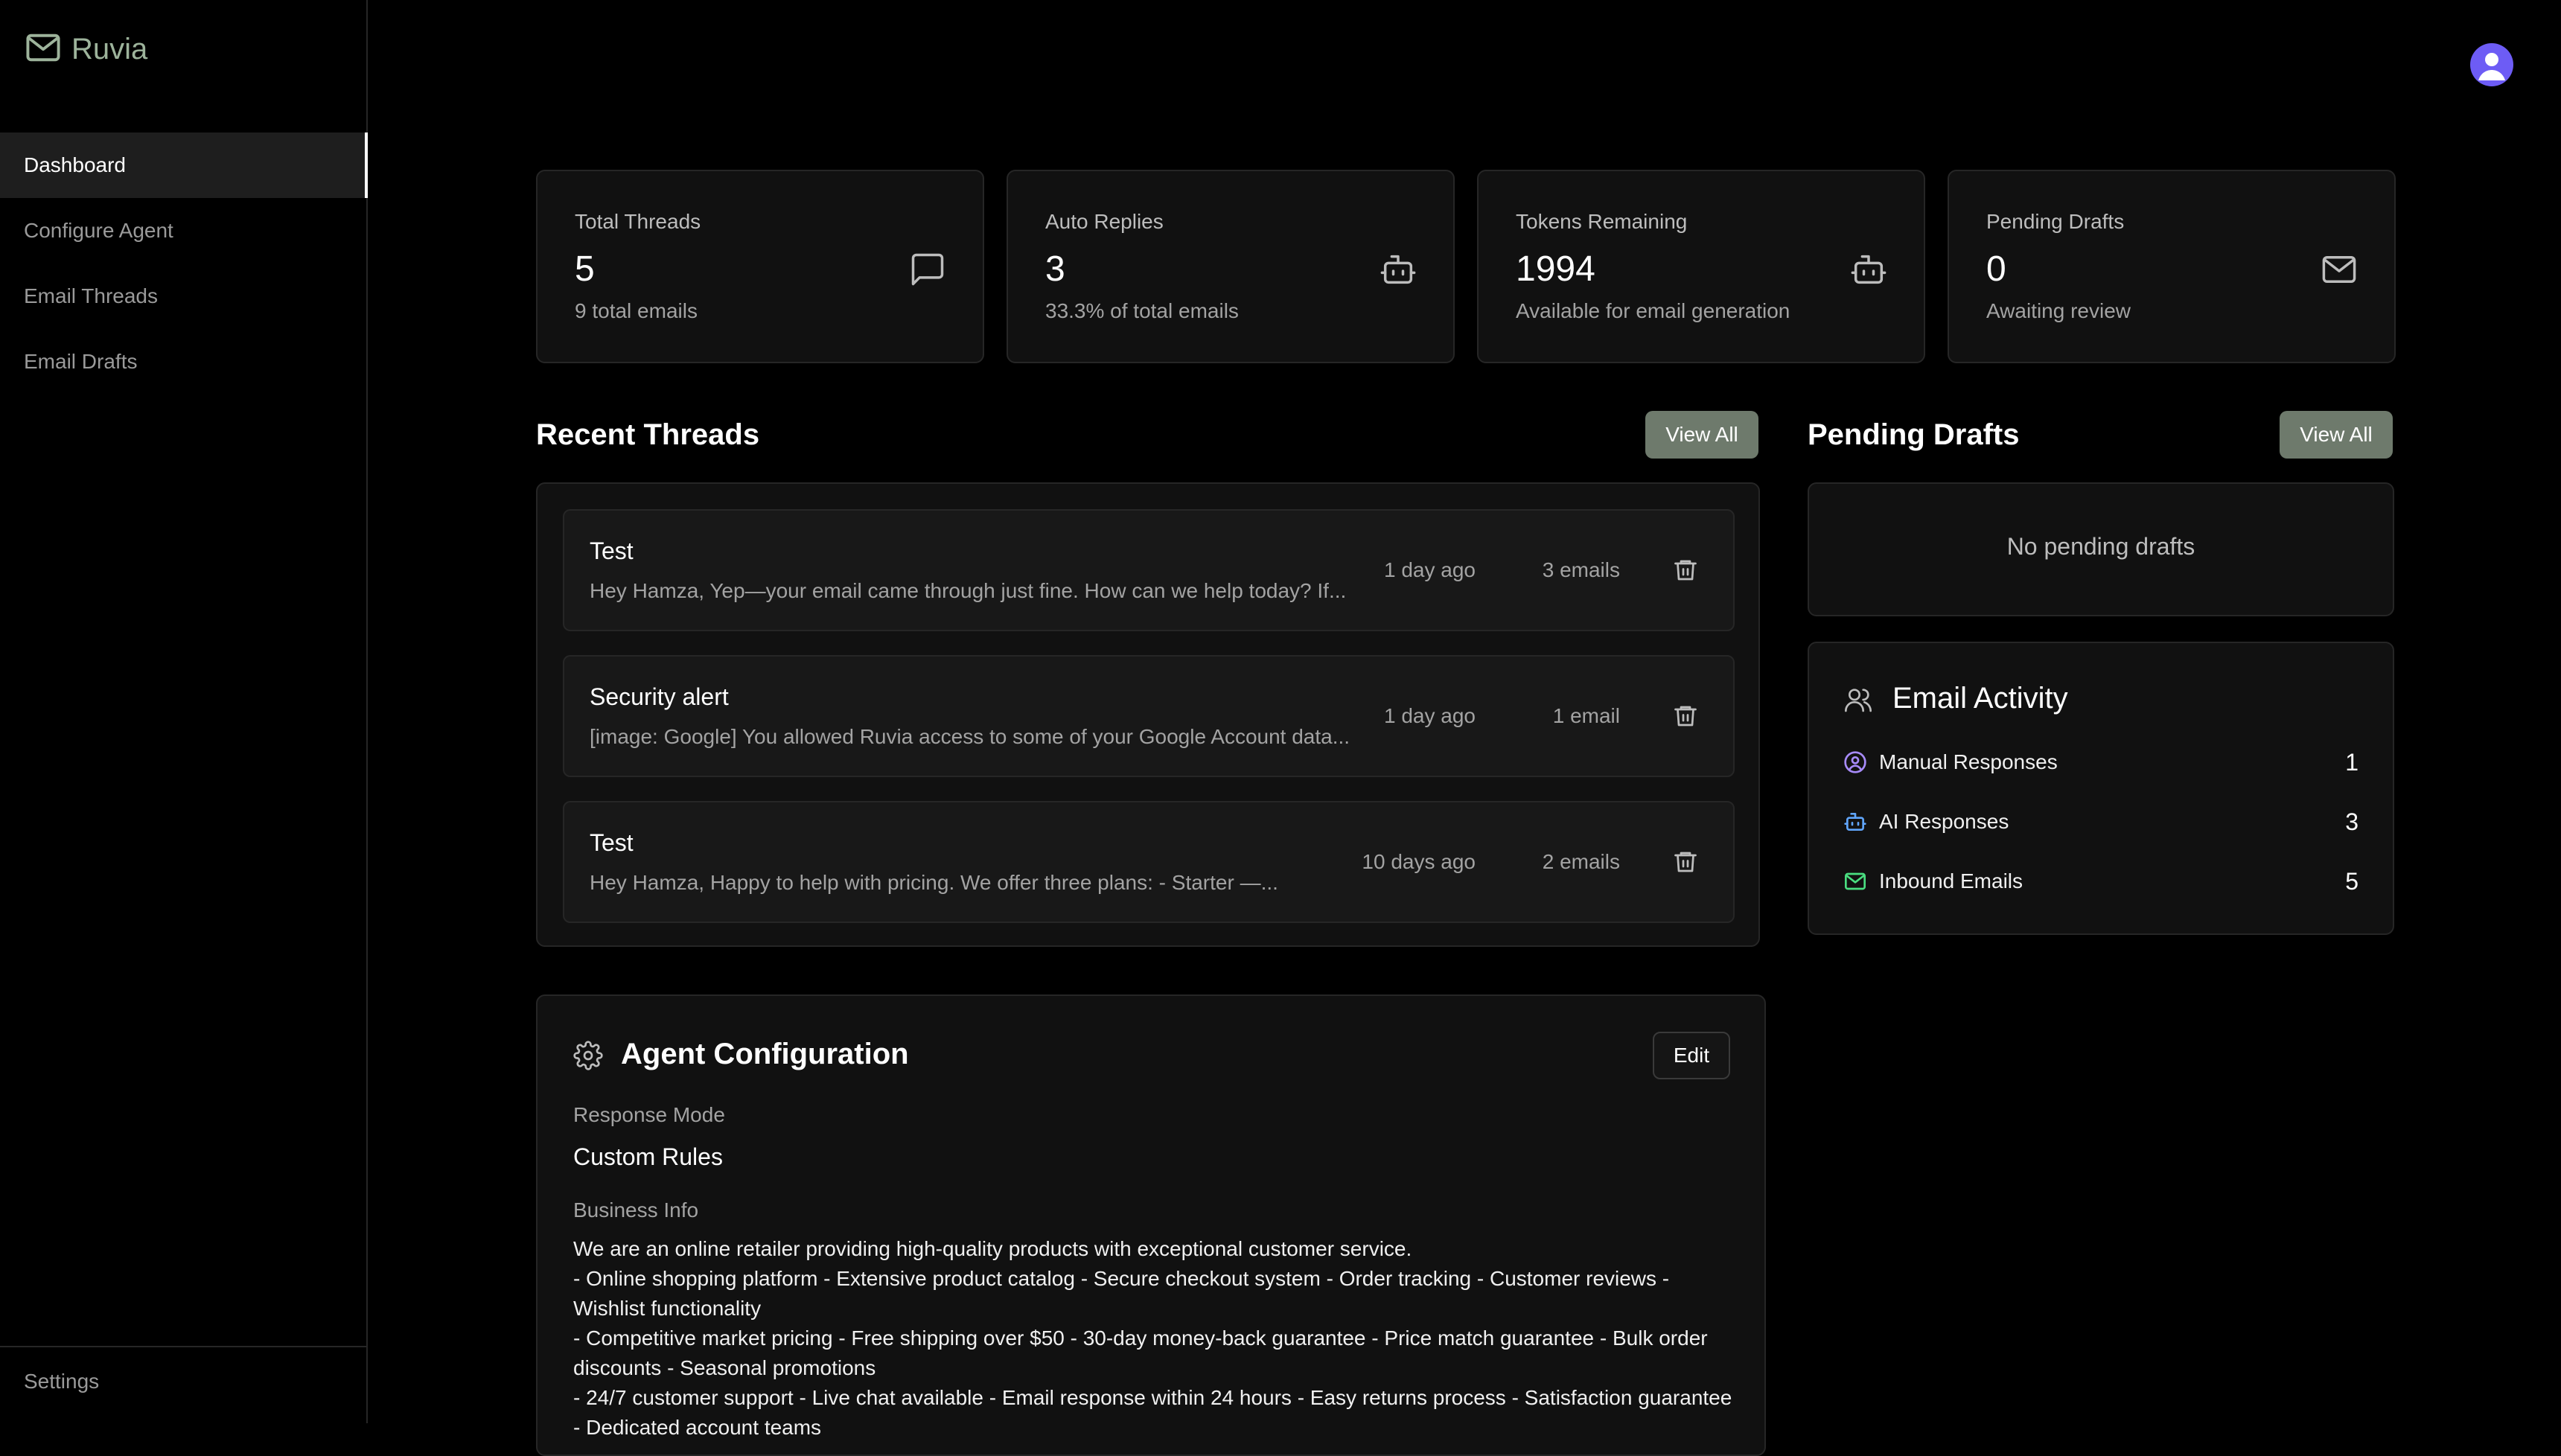 This screenshot has height=1456, width=2561. Describe the element at coordinates (2101, 881) in the screenshot. I see `activity-row-inbound: Inbound Emails 5` at that location.